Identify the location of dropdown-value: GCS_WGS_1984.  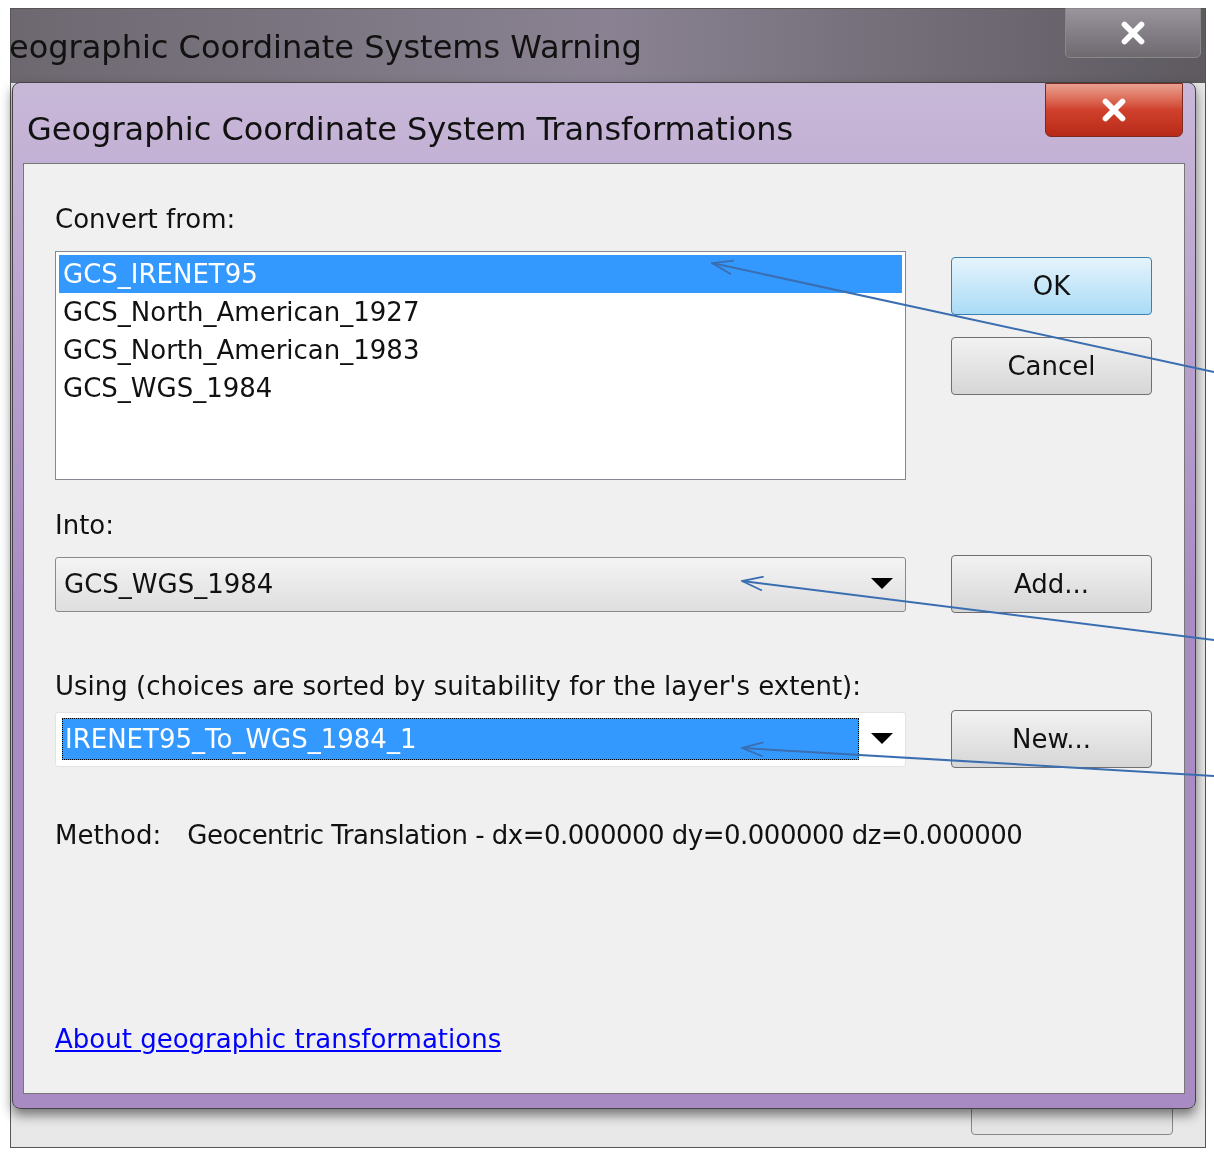
(169, 584).